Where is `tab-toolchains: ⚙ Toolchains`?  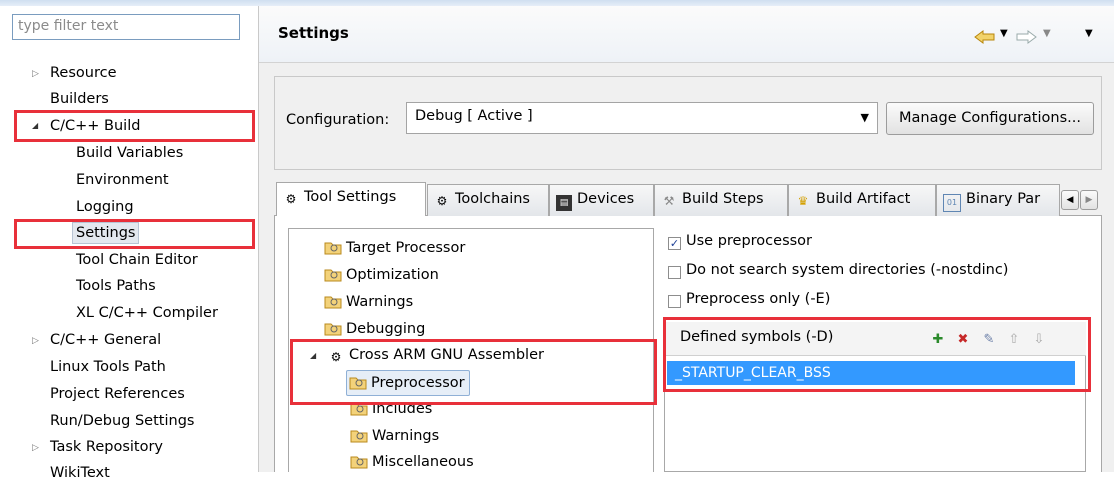
tab-toolchains: ⚙ Toolchains is located at coordinates (488, 200).